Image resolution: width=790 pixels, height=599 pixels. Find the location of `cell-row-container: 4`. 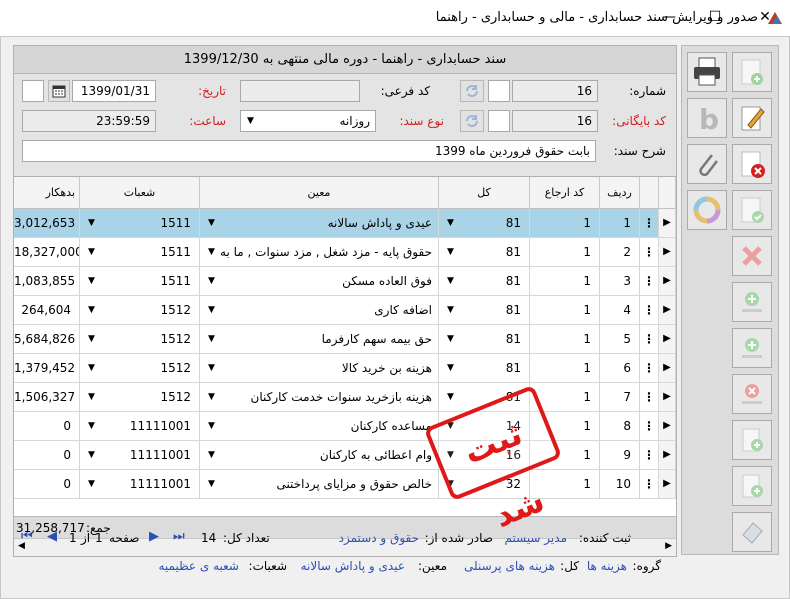

cell-row-container: 4 is located at coordinates (620, 310).